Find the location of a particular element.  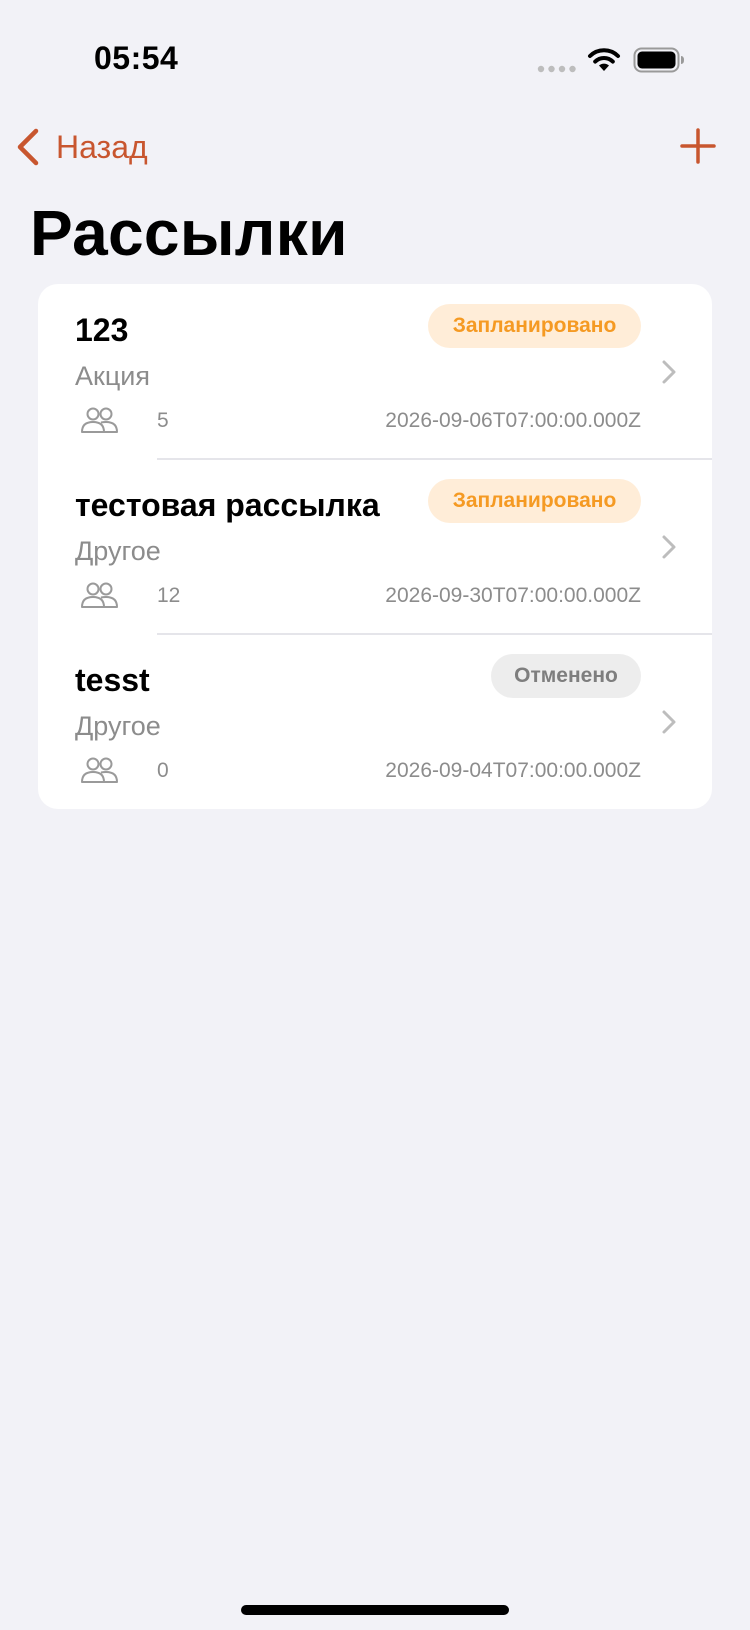

recipients-count: 0 is located at coordinates (163, 770).